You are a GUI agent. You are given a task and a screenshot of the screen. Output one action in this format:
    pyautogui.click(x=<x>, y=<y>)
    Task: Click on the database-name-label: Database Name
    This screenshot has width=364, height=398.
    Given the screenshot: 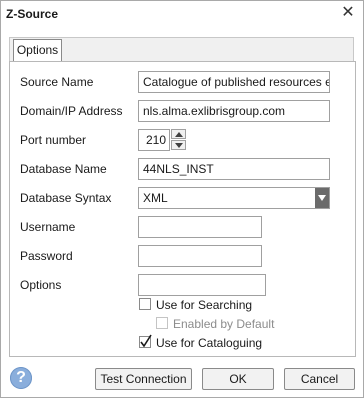 What is the action you would take?
    pyautogui.click(x=63, y=169)
    